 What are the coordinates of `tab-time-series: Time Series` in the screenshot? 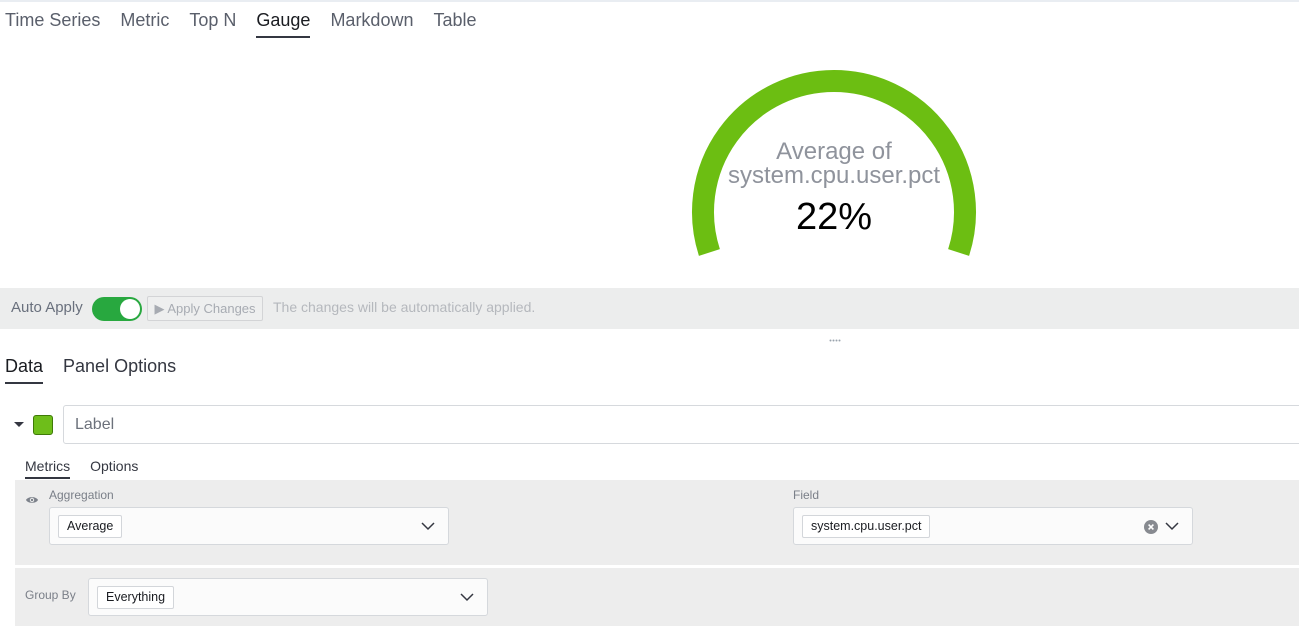 It's located at (52, 23).